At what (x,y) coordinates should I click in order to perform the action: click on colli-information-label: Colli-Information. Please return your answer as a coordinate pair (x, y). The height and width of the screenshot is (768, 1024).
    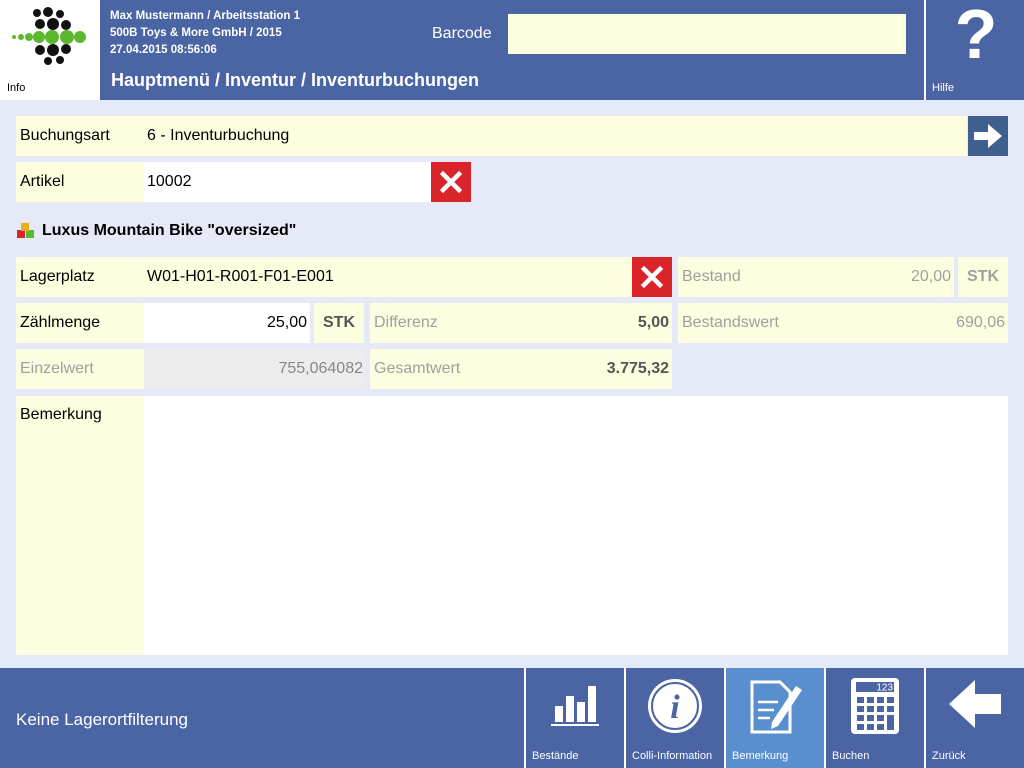
    Looking at the image, I should click on (672, 756).